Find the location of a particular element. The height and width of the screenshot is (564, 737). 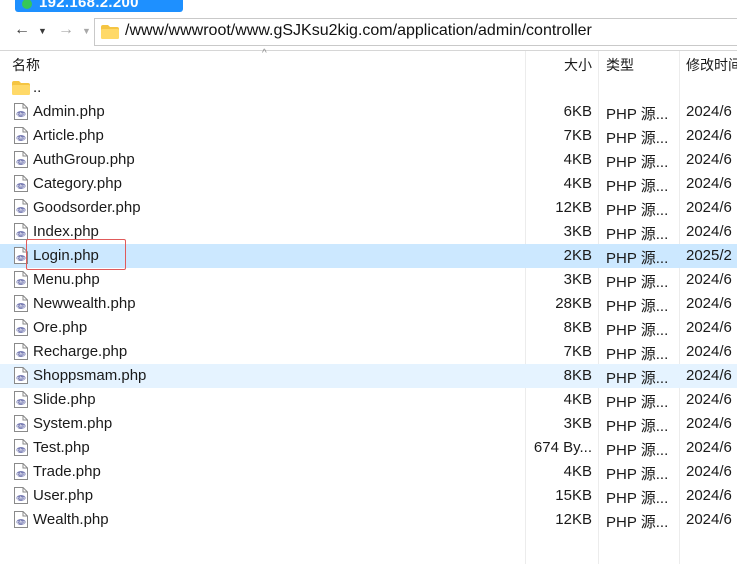

connected-status-icon is located at coordinates (27, 4).